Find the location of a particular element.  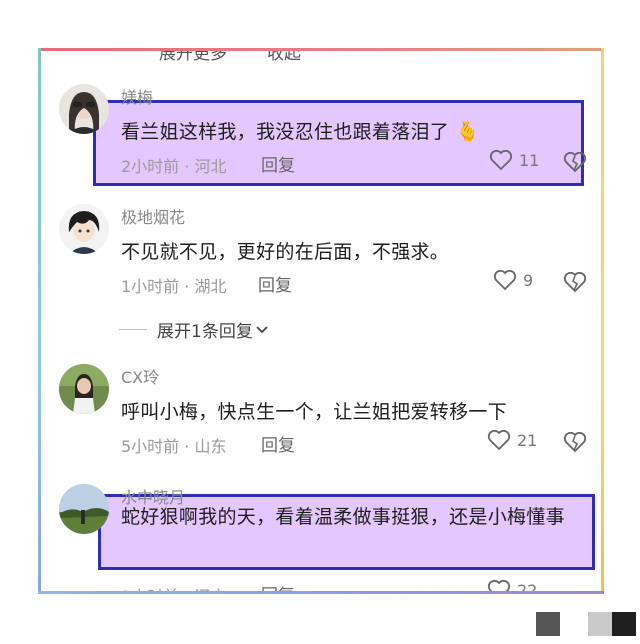

comment-text-content: 看兰姐这样我，我没忍住也跟着落泪了 is located at coordinates (285, 132).